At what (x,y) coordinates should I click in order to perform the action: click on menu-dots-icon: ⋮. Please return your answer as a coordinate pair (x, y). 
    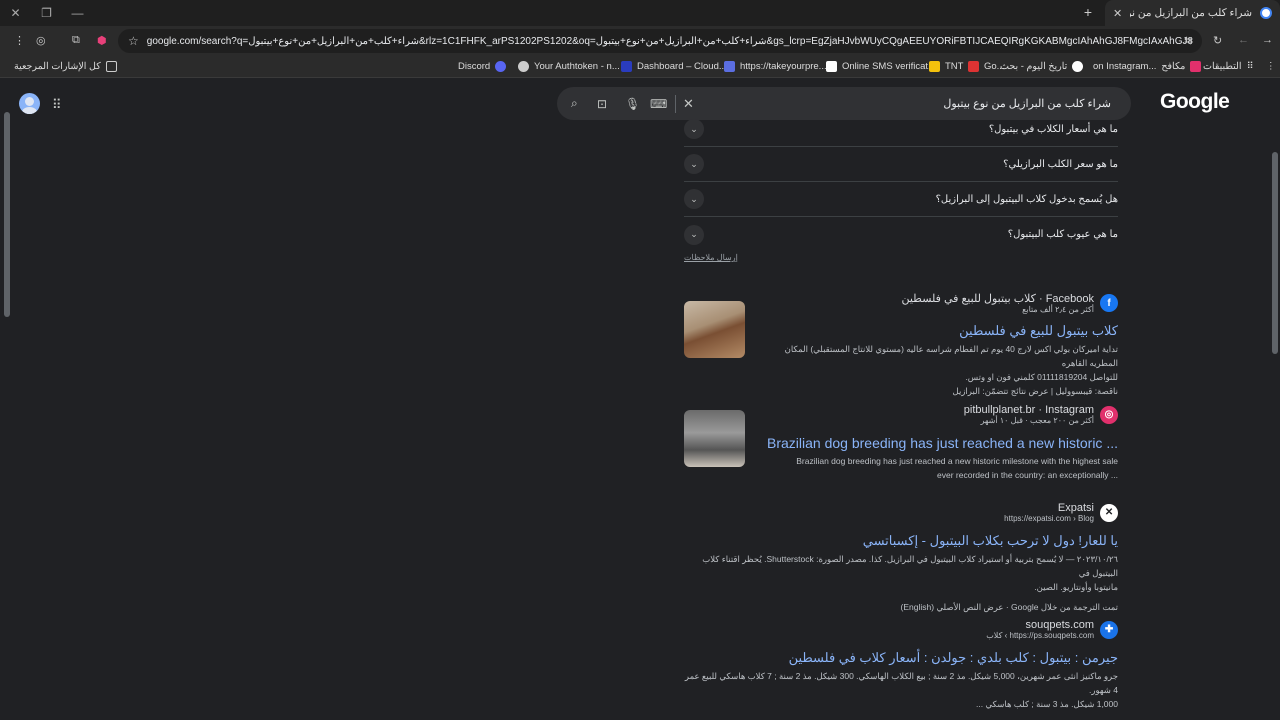
    Looking at the image, I should click on (19, 40).